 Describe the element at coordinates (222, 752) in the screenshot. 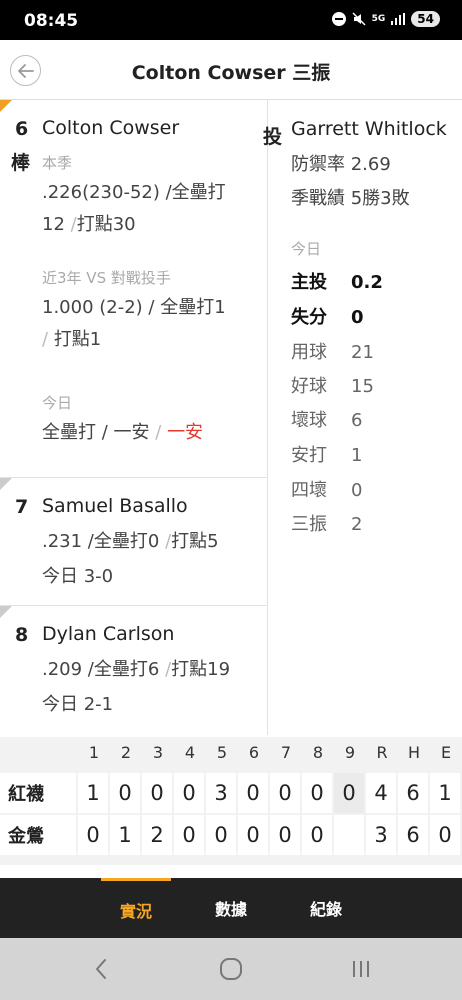

I see `inning-header: 5` at that location.